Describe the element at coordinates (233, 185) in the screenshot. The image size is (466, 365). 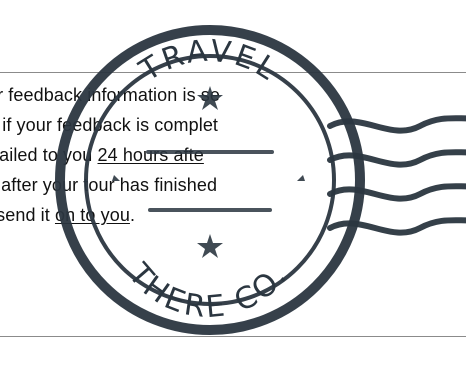
I see `message-line-4: n the days after your tour has finished` at that location.